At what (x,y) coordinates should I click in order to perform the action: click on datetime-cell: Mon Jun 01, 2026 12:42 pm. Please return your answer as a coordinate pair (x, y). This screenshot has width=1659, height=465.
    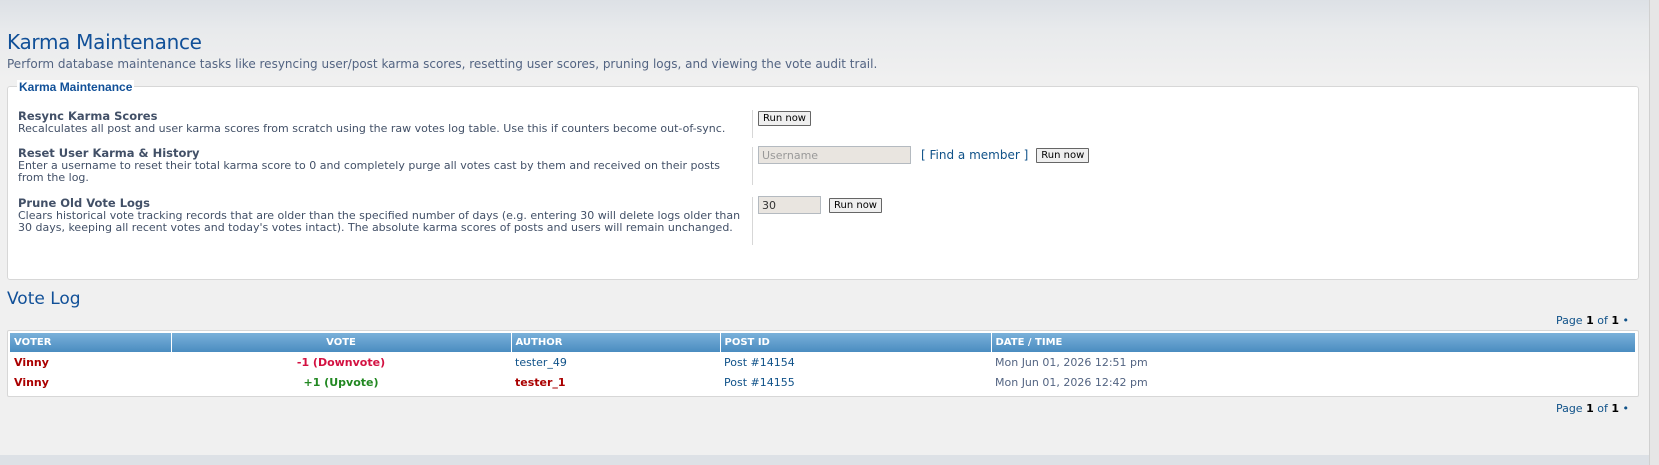
    Looking at the image, I should click on (1071, 382).